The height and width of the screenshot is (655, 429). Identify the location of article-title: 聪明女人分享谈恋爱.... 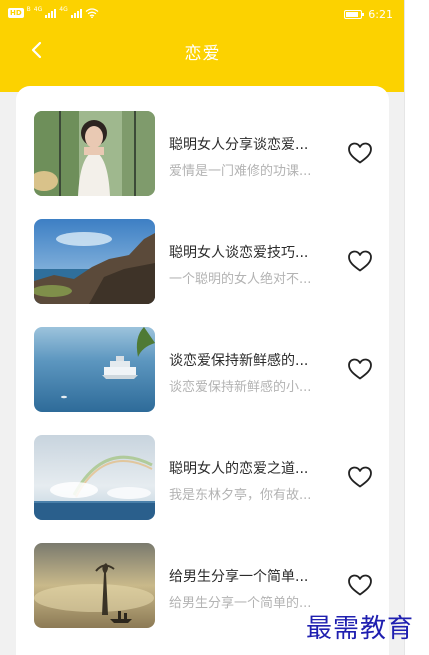
(239, 145).